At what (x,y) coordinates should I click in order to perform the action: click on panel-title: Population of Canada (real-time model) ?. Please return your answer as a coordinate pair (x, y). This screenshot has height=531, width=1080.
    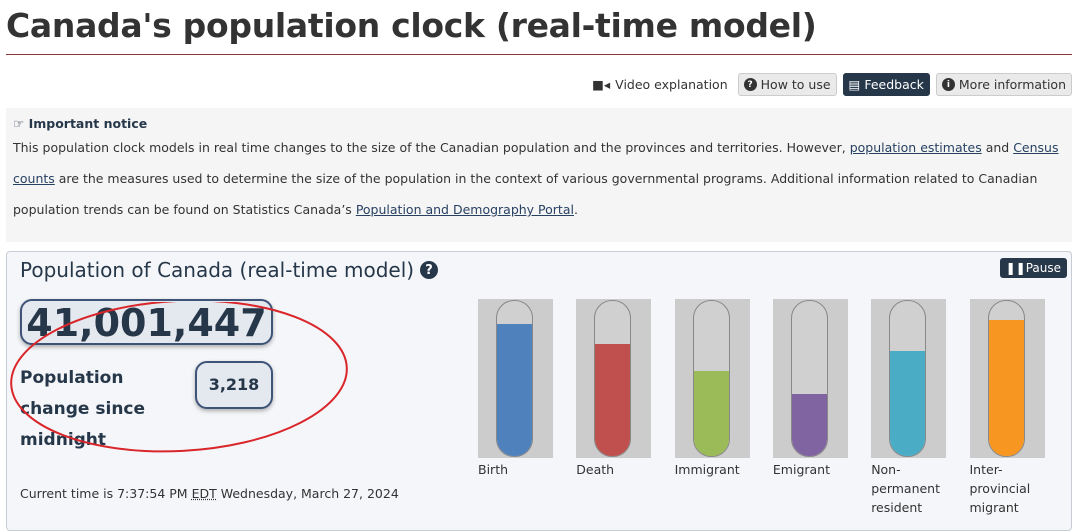
    Looking at the image, I should click on (229, 270).